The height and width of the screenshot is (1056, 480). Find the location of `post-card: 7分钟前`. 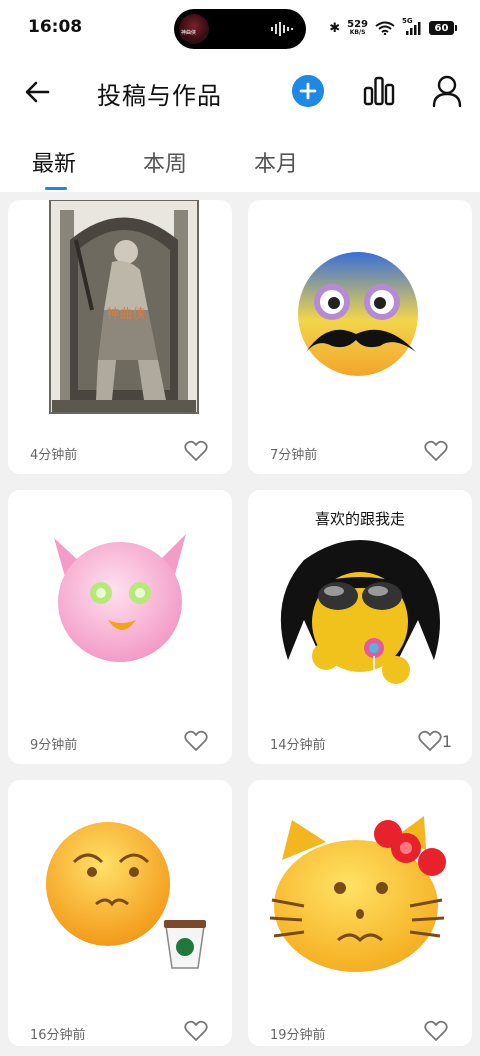

post-card: 7分钟前 is located at coordinates (360, 337).